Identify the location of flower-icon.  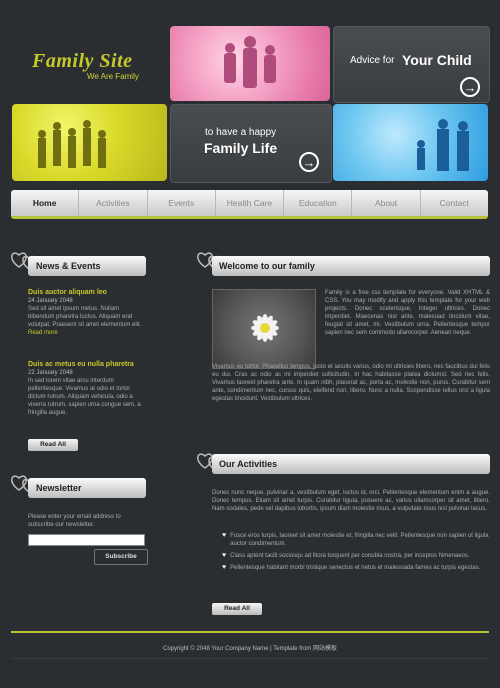
(265, 328).